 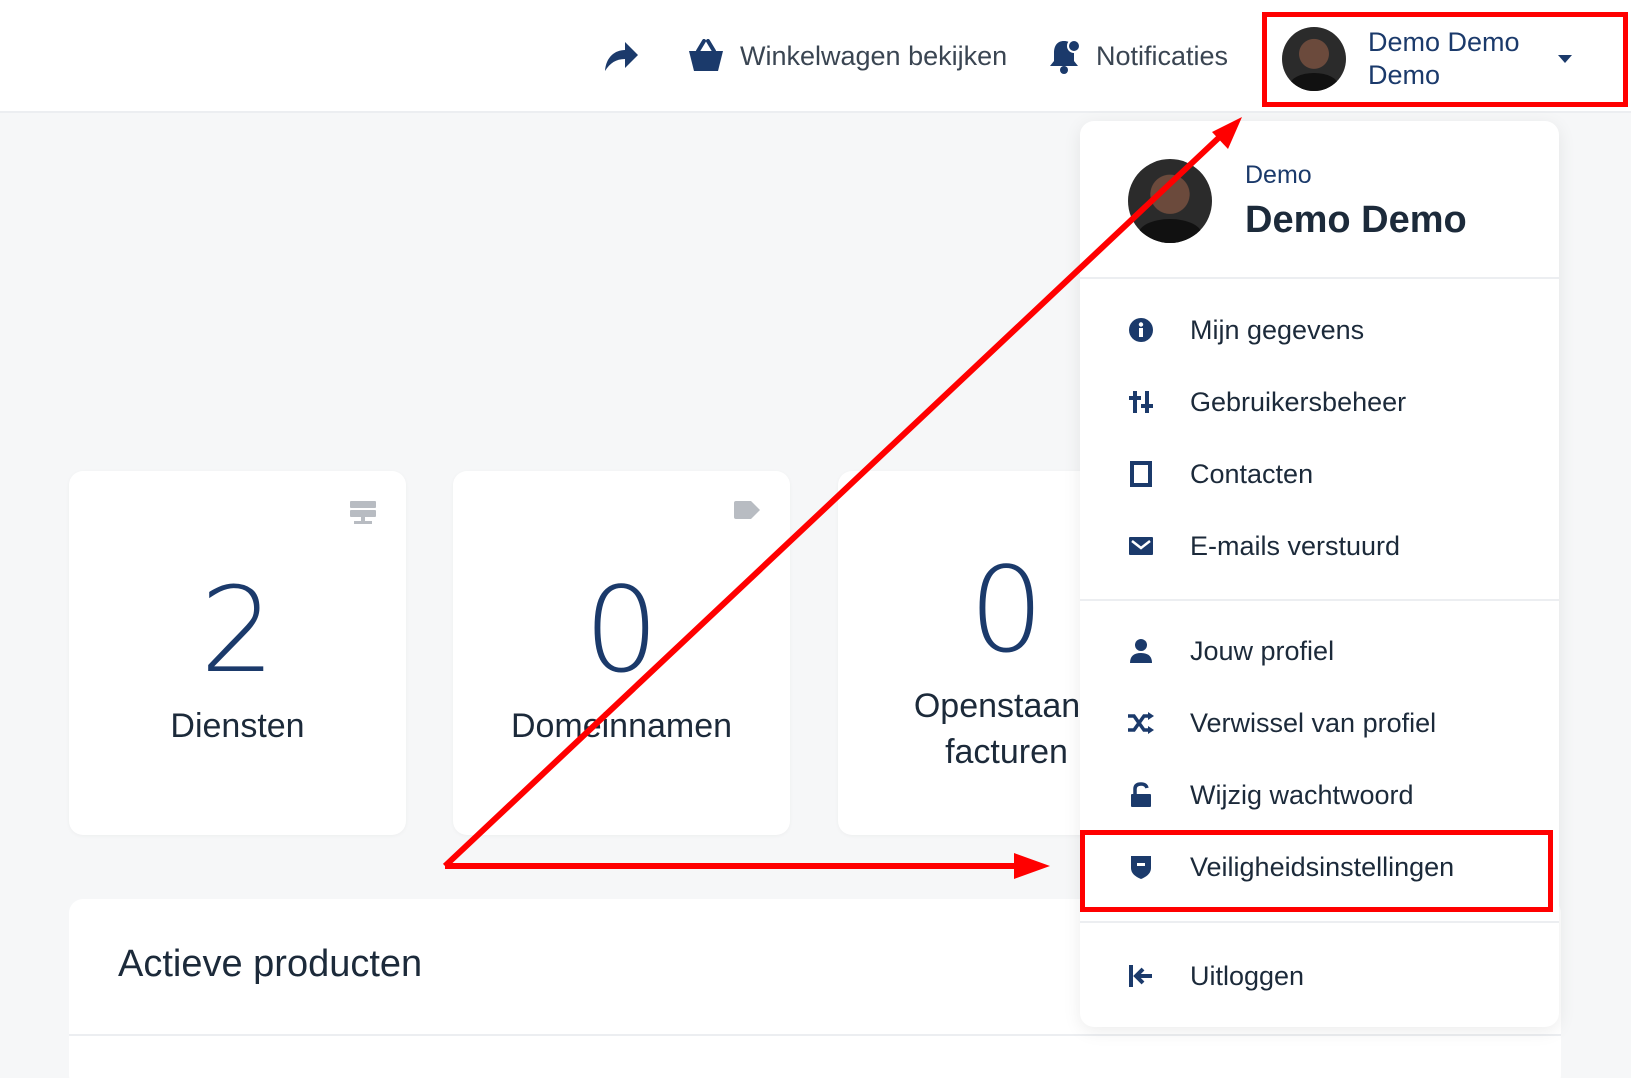 I want to click on avatar, so click(x=1170, y=201).